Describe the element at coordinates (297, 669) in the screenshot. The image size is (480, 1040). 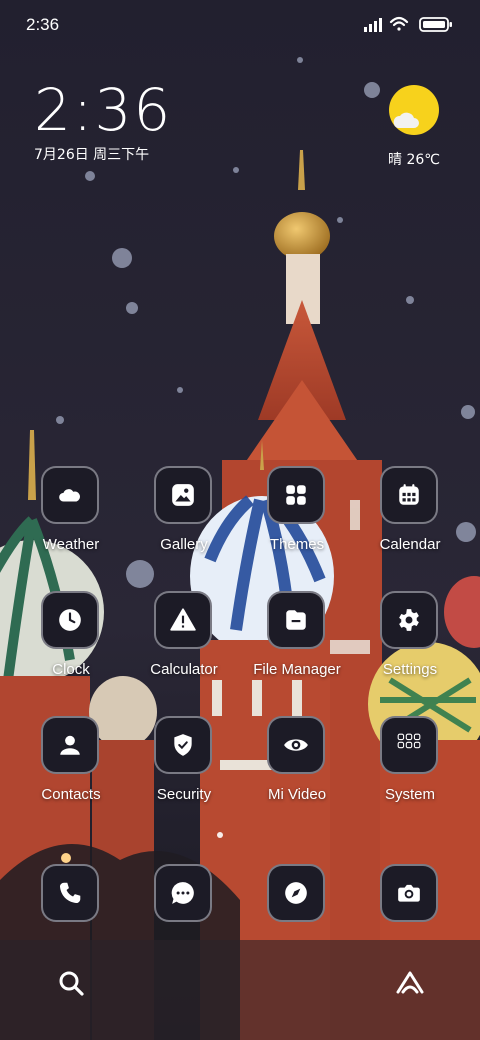
I see `app-label: File Manager` at that location.